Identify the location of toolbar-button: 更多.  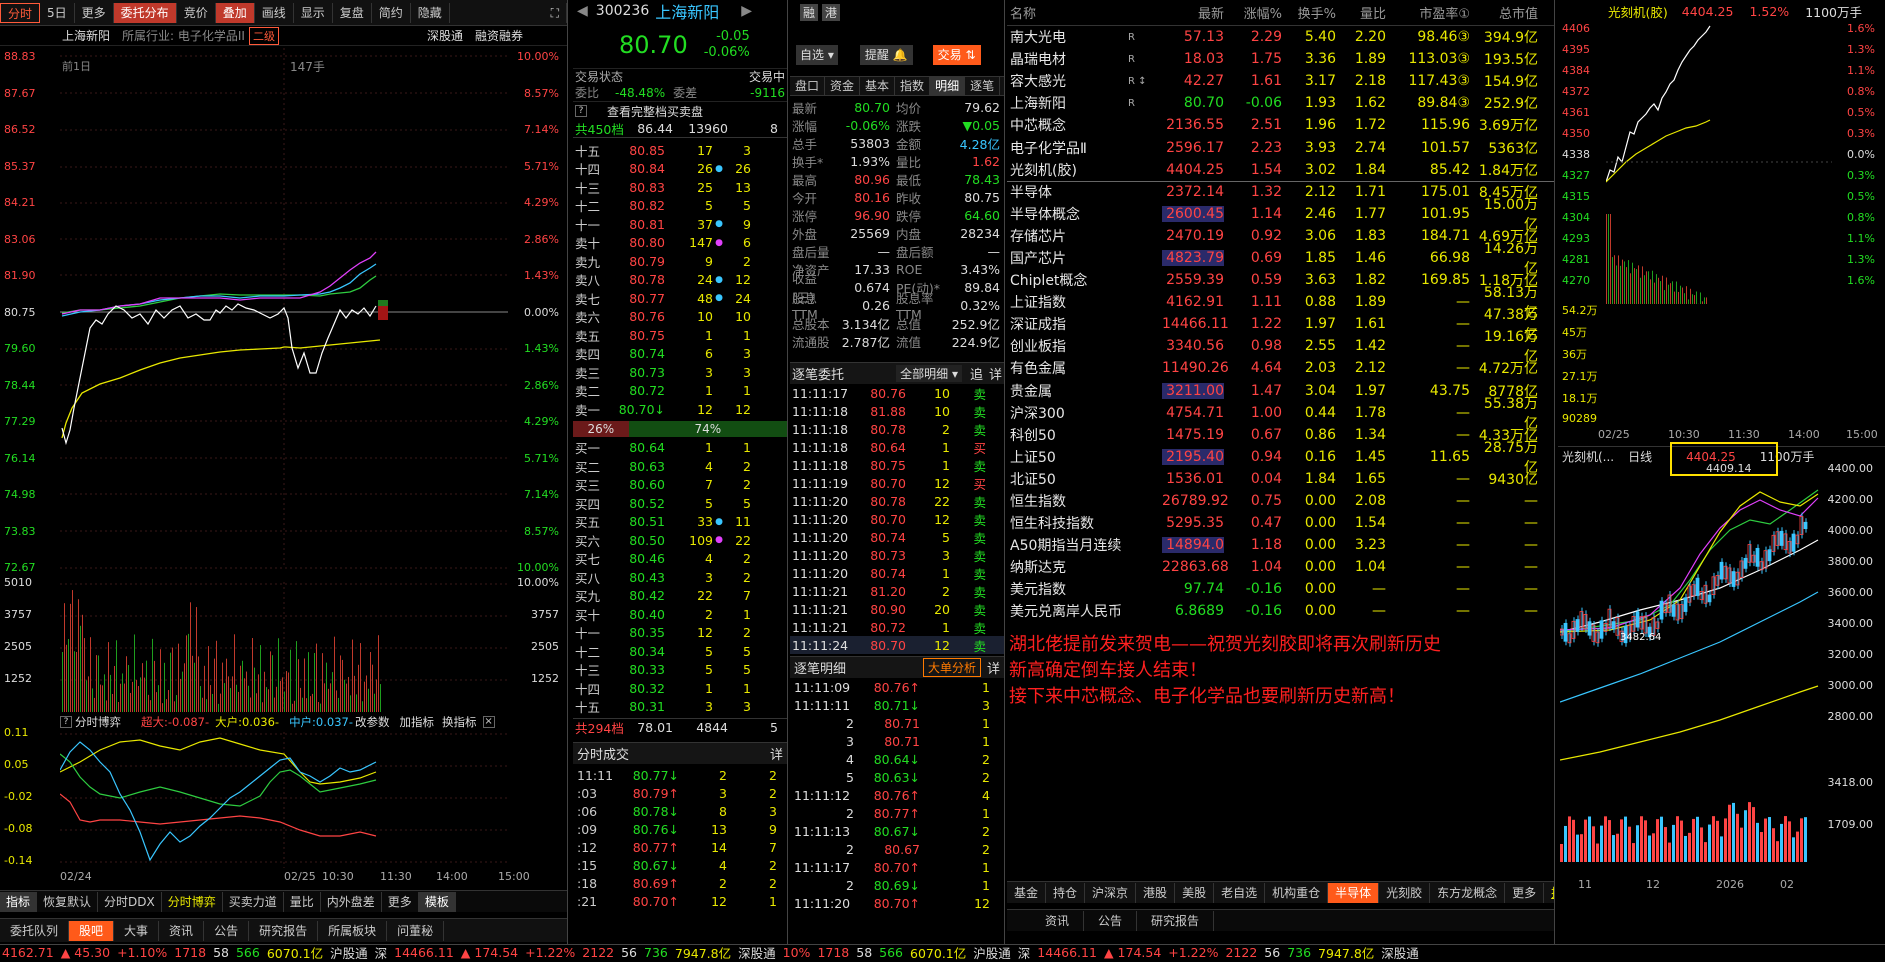
(94, 13).